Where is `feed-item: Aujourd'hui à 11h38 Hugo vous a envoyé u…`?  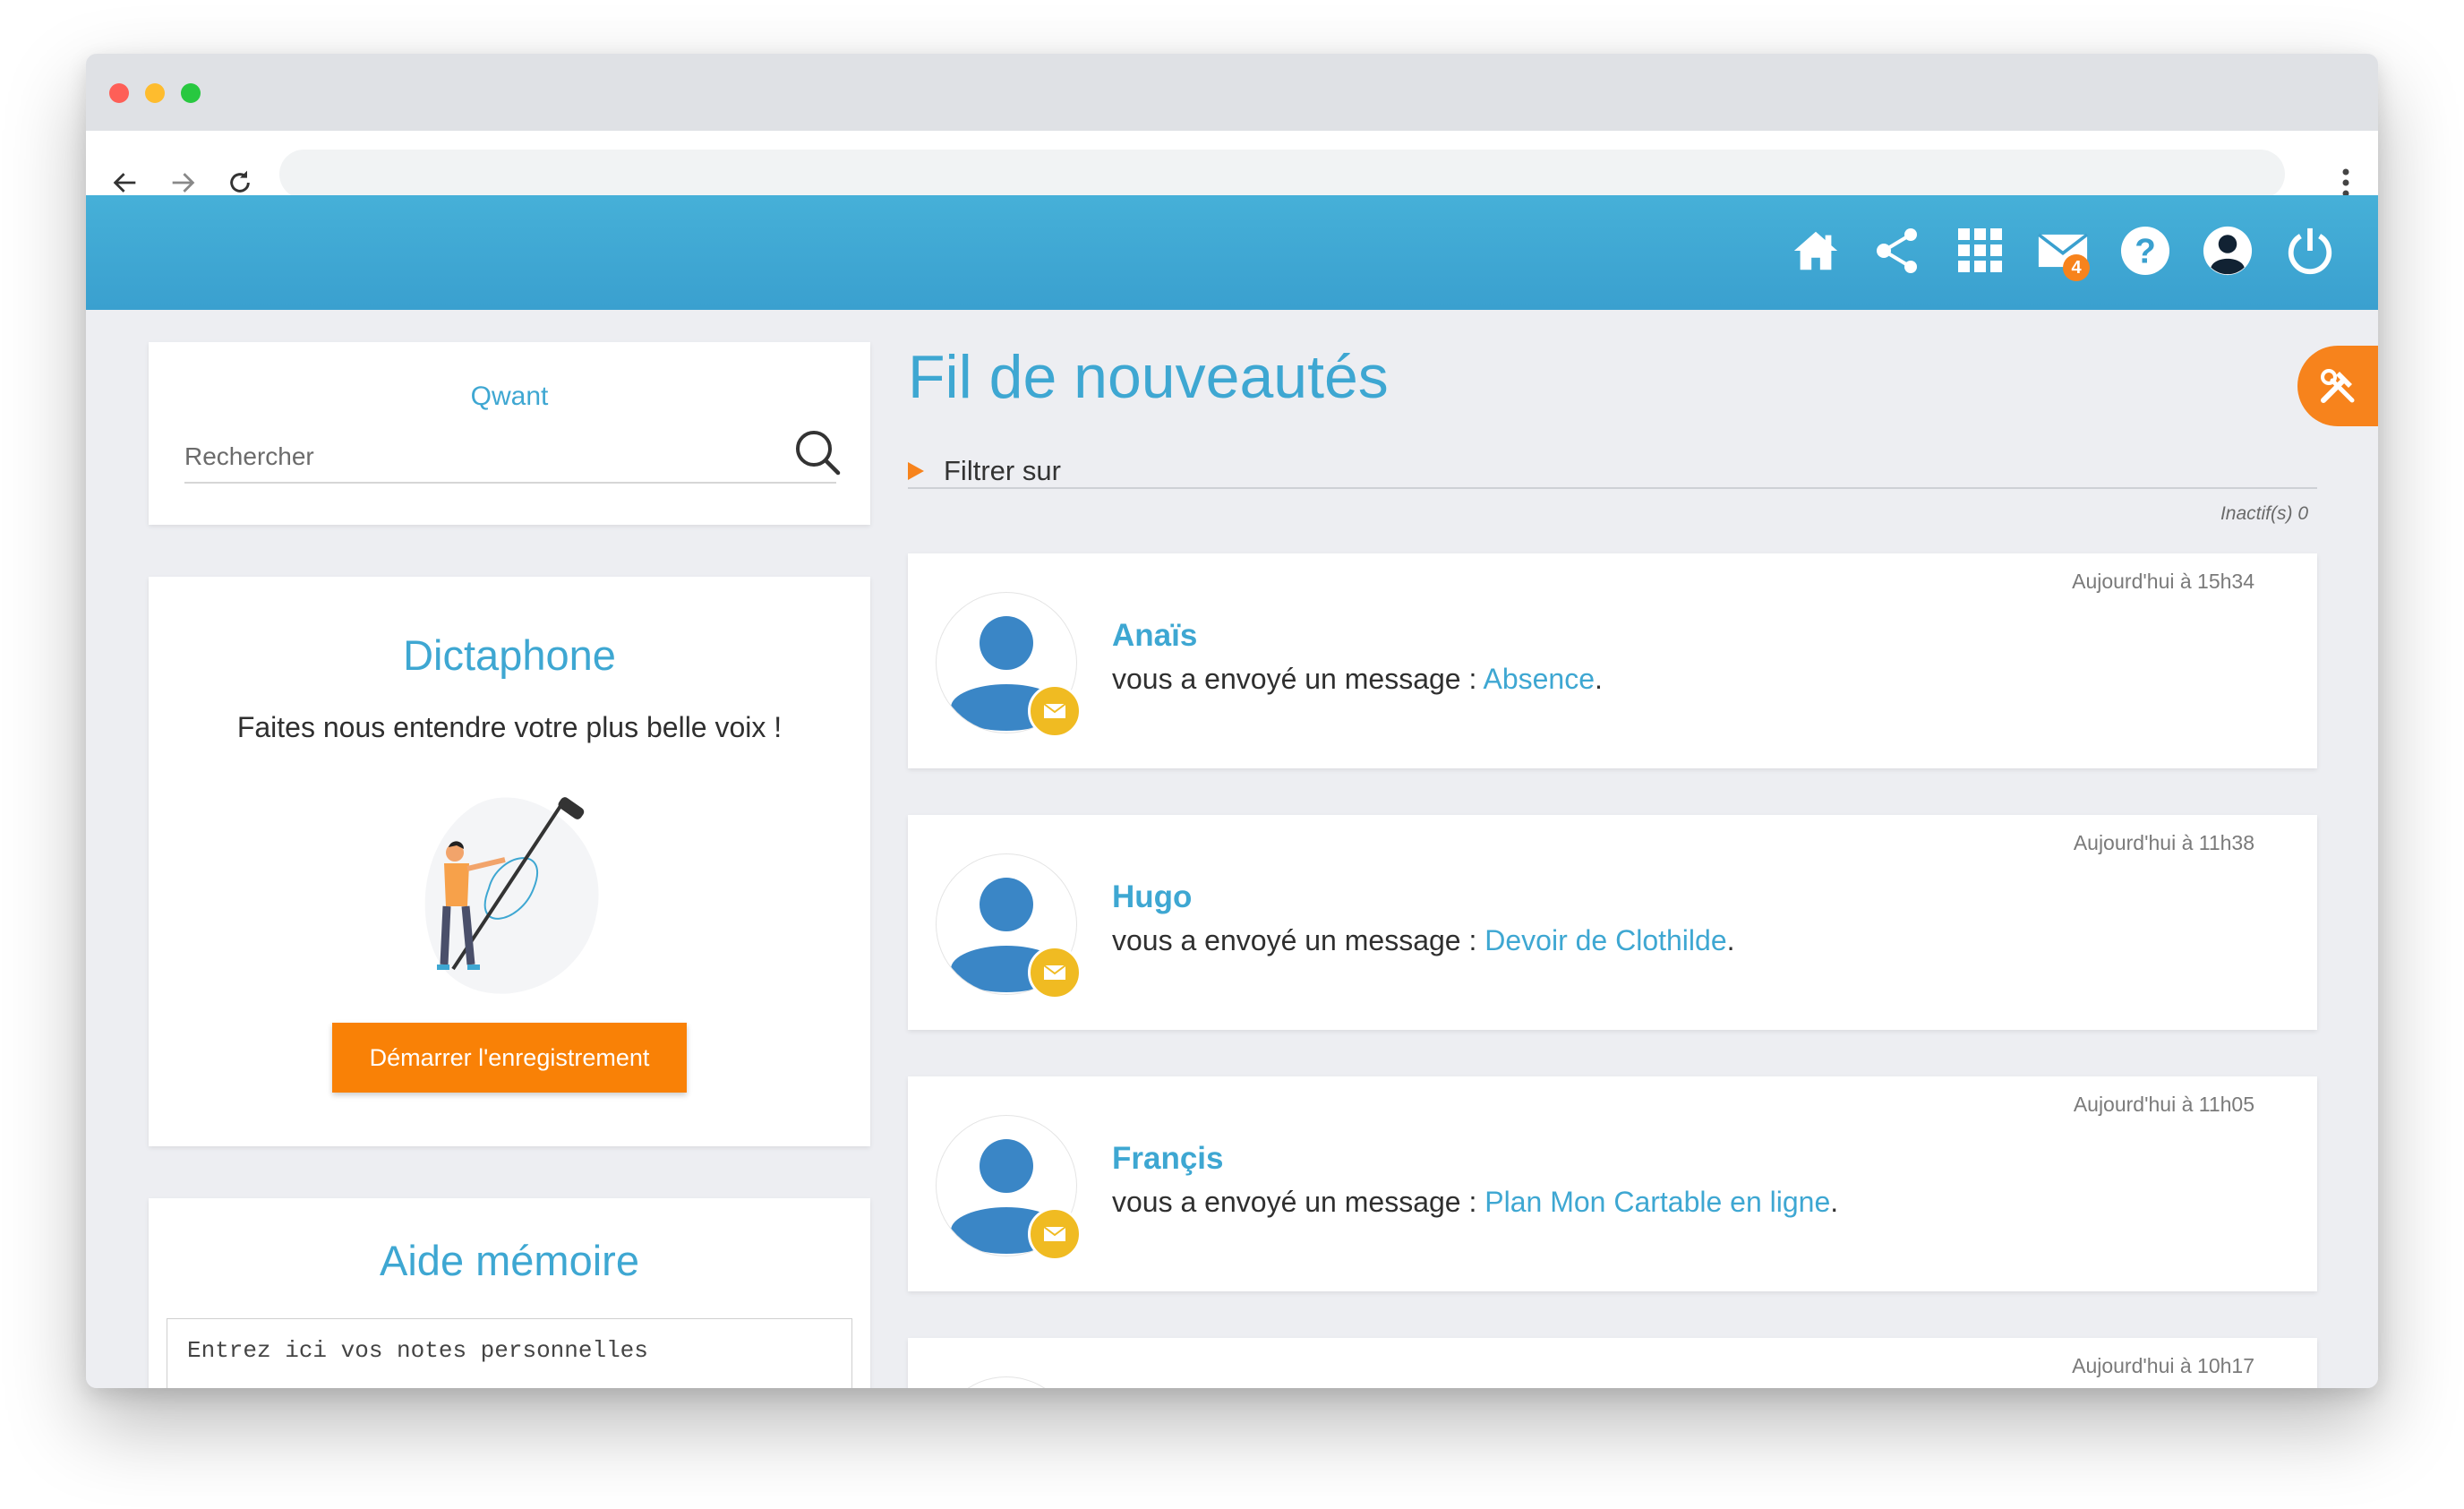
feed-item: Aujourd'hui à 11h38 Hugo vous a envoyé u… is located at coordinates (1612, 922).